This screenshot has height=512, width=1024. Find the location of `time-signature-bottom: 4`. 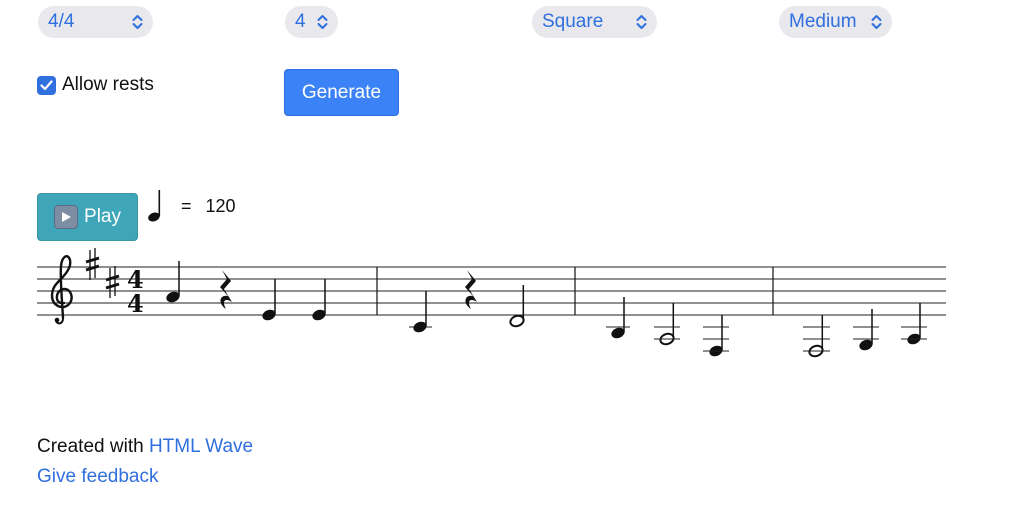

time-signature-bottom: 4 is located at coordinates (135, 303).